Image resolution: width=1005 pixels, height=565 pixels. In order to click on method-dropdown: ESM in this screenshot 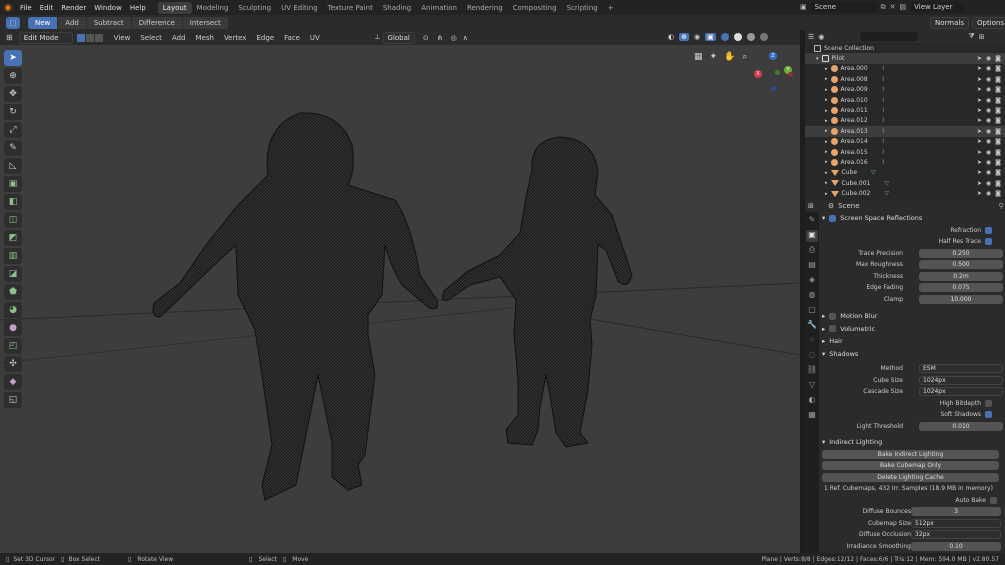, I will do `click(961, 369)`.